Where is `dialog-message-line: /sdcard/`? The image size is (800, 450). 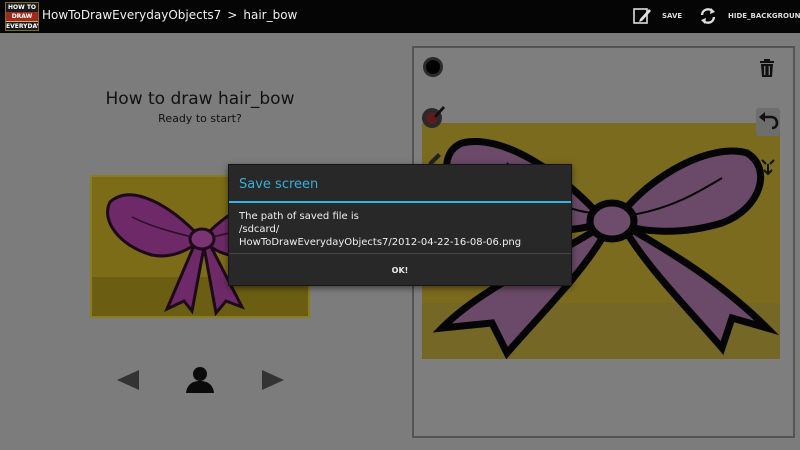 dialog-message-line: /sdcard/ is located at coordinates (259, 229).